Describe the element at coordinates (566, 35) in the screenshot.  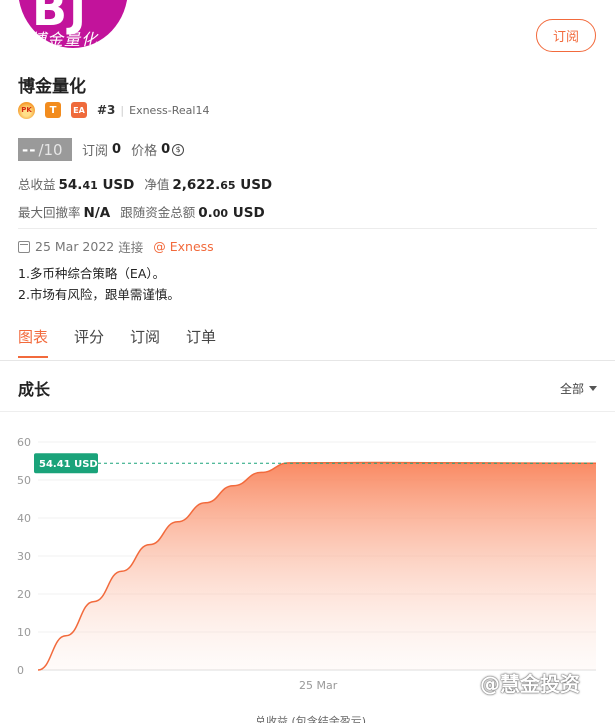
I see `subscribe-button: 订阅` at that location.